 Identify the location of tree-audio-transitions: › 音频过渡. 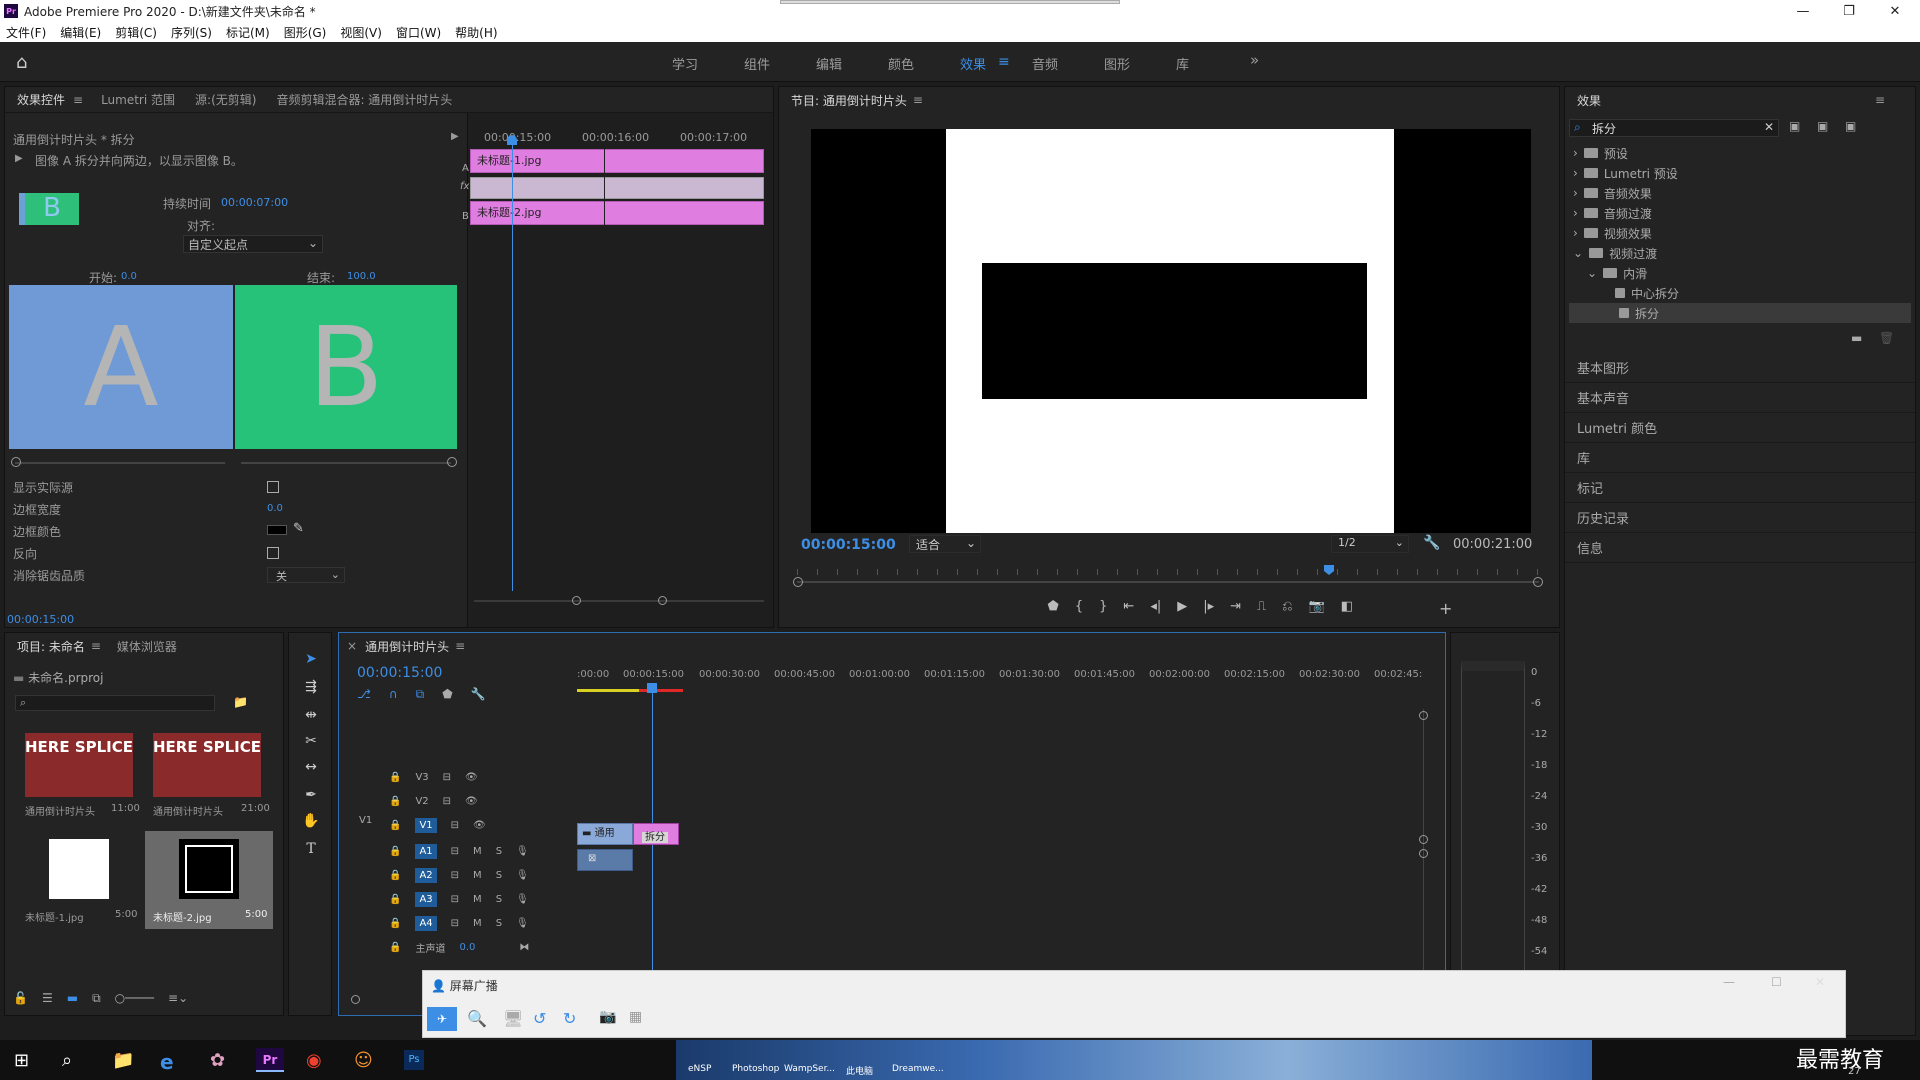
(1740, 213).